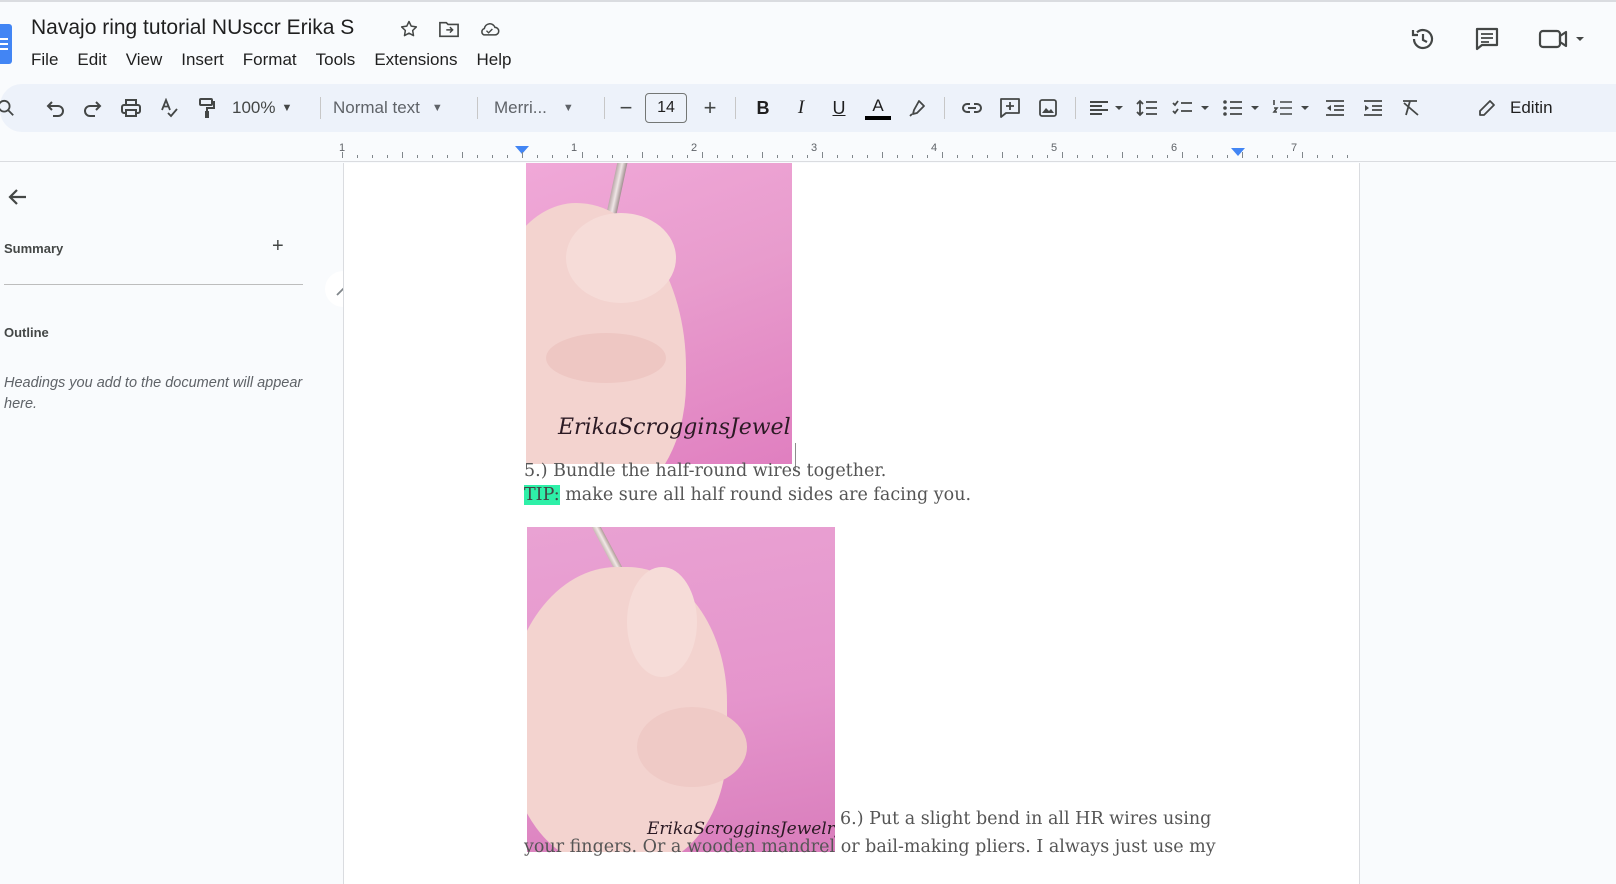 This screenshot has height=884, width=1616. I want to click on increase-font-size-button: +, so click(710, 108).